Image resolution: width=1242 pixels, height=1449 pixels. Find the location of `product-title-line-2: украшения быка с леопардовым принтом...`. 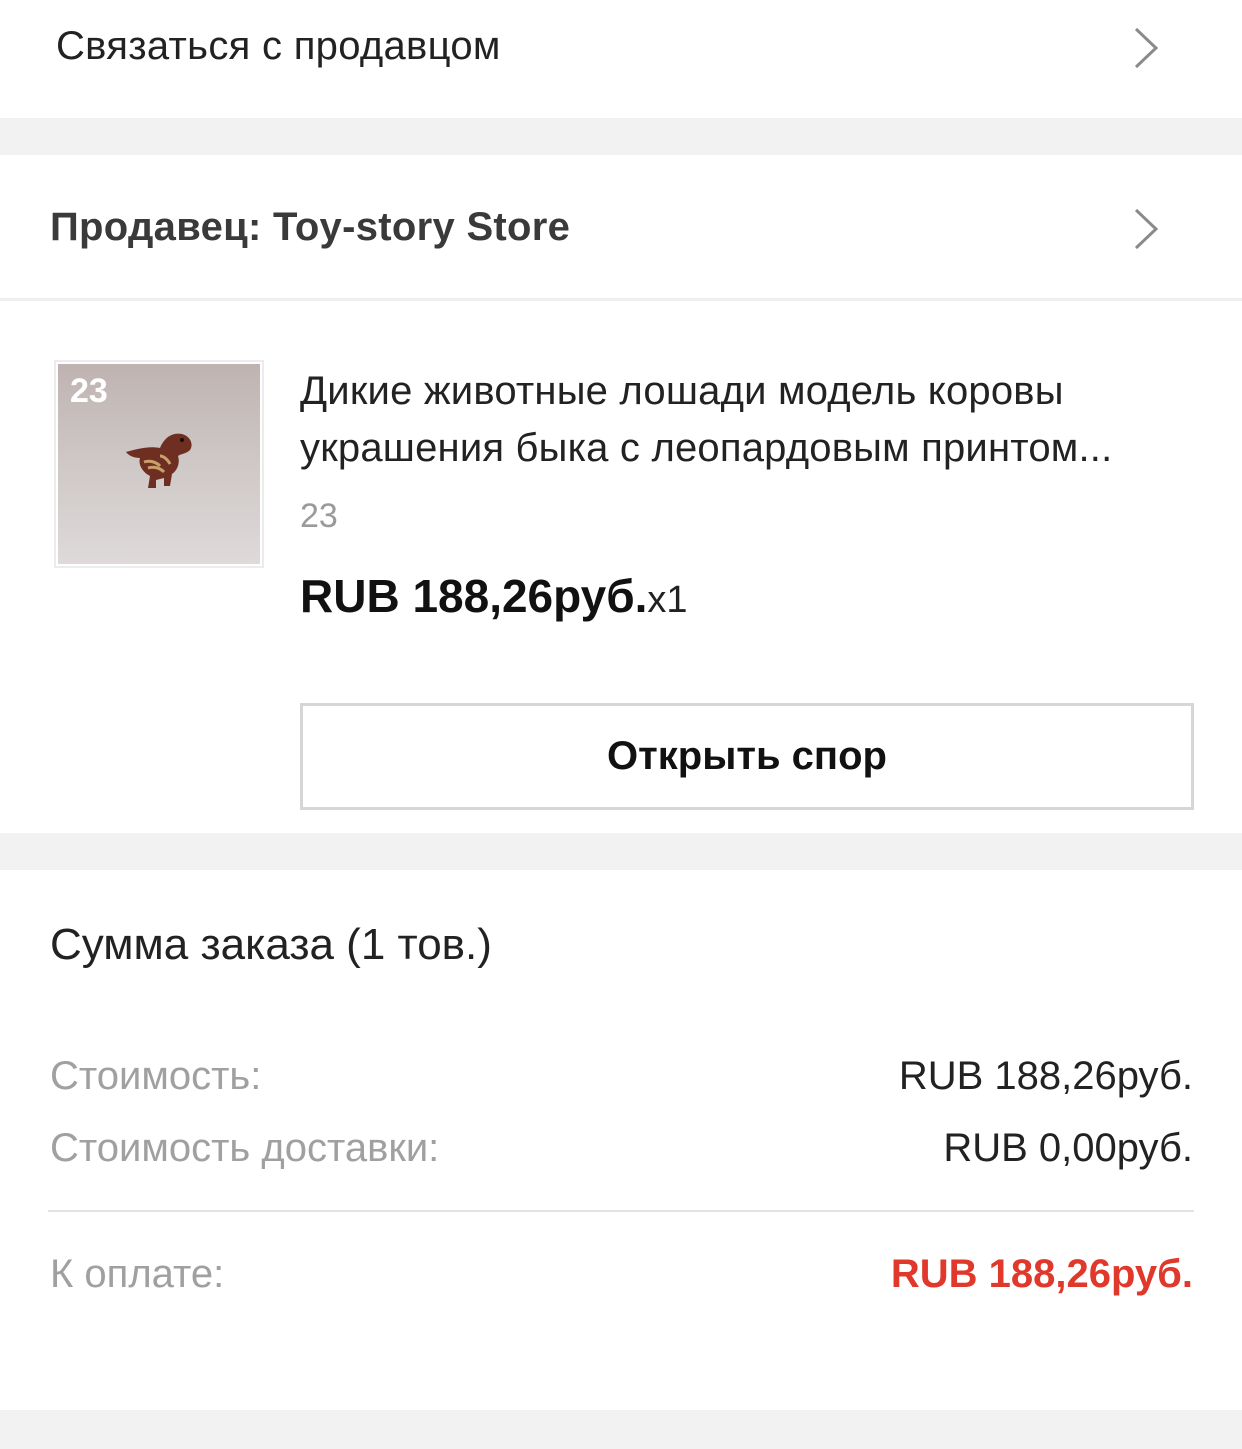

product-title-line-2: украшения быка с леопардовым принтом... is located at coordinates (706, 448).